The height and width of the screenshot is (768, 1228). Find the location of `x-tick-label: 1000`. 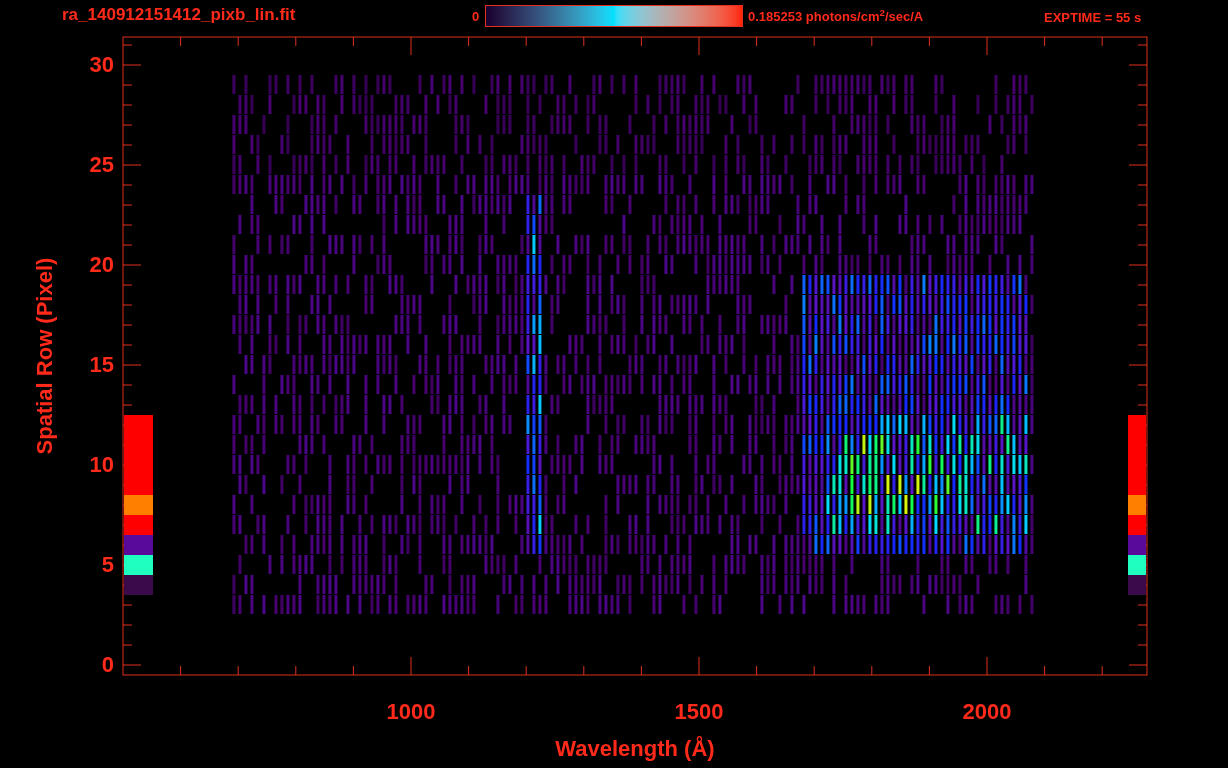

x-tick-label: 1000 is located at coordinates (411, 712).